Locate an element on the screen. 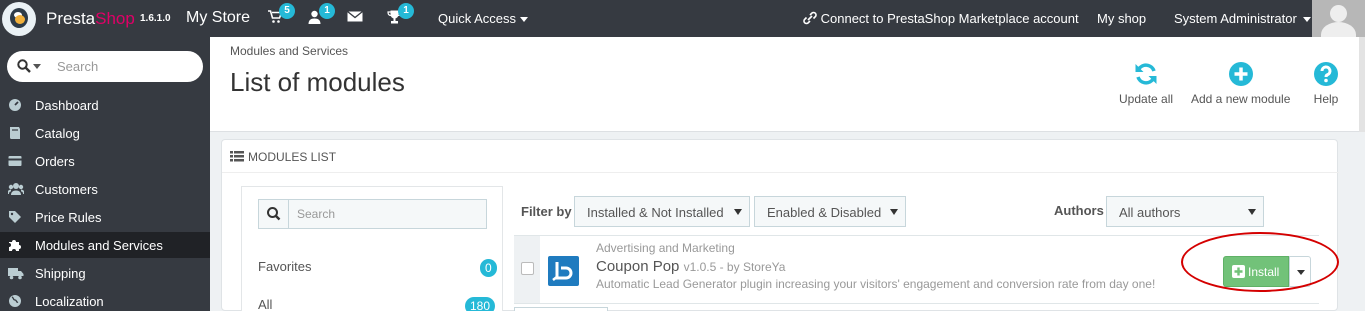 This screenshot has height=311, width=1365. refresh-icon is located at coordinates (1146, 74).